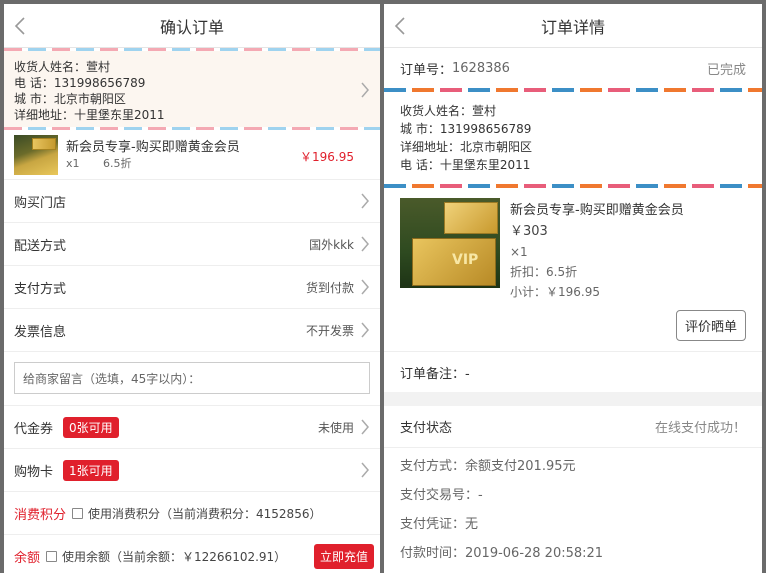 This screenshot has width=766, height=573. I want to click on page-title: 确认订单, so click(191, 27).